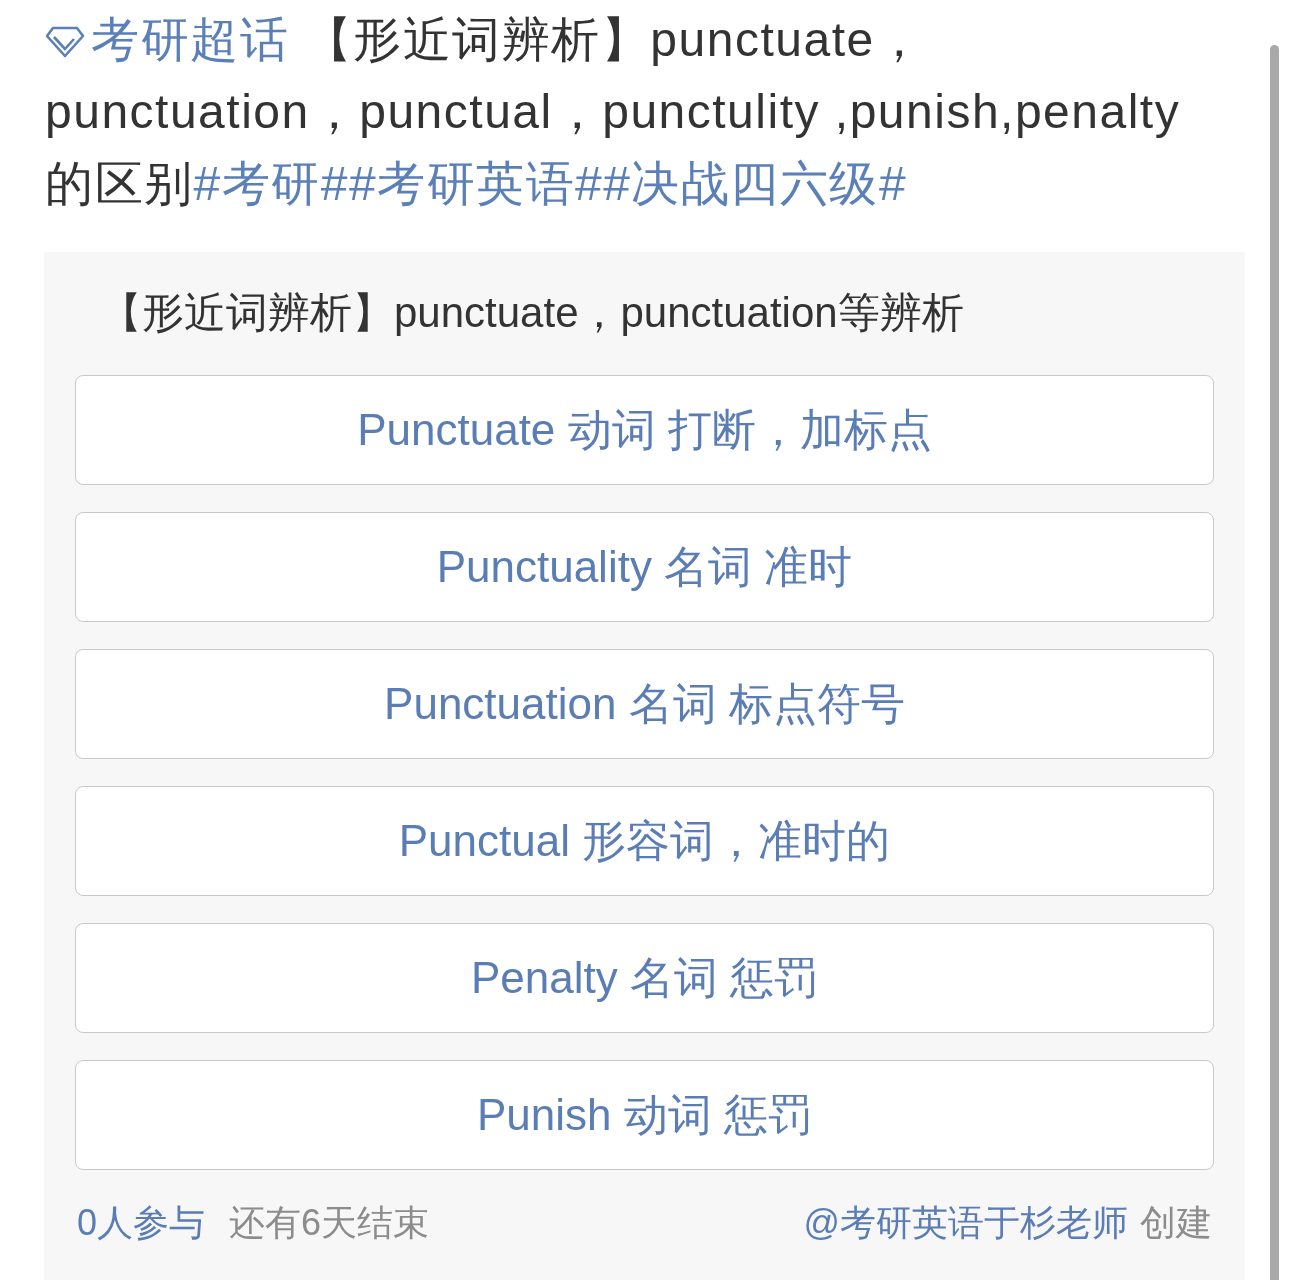  What do you see at coordinates (644, 430) in the screenshot?
I see `poll-option: Punctuate 动词 打断，加标点` at bounding box center [644, 430].